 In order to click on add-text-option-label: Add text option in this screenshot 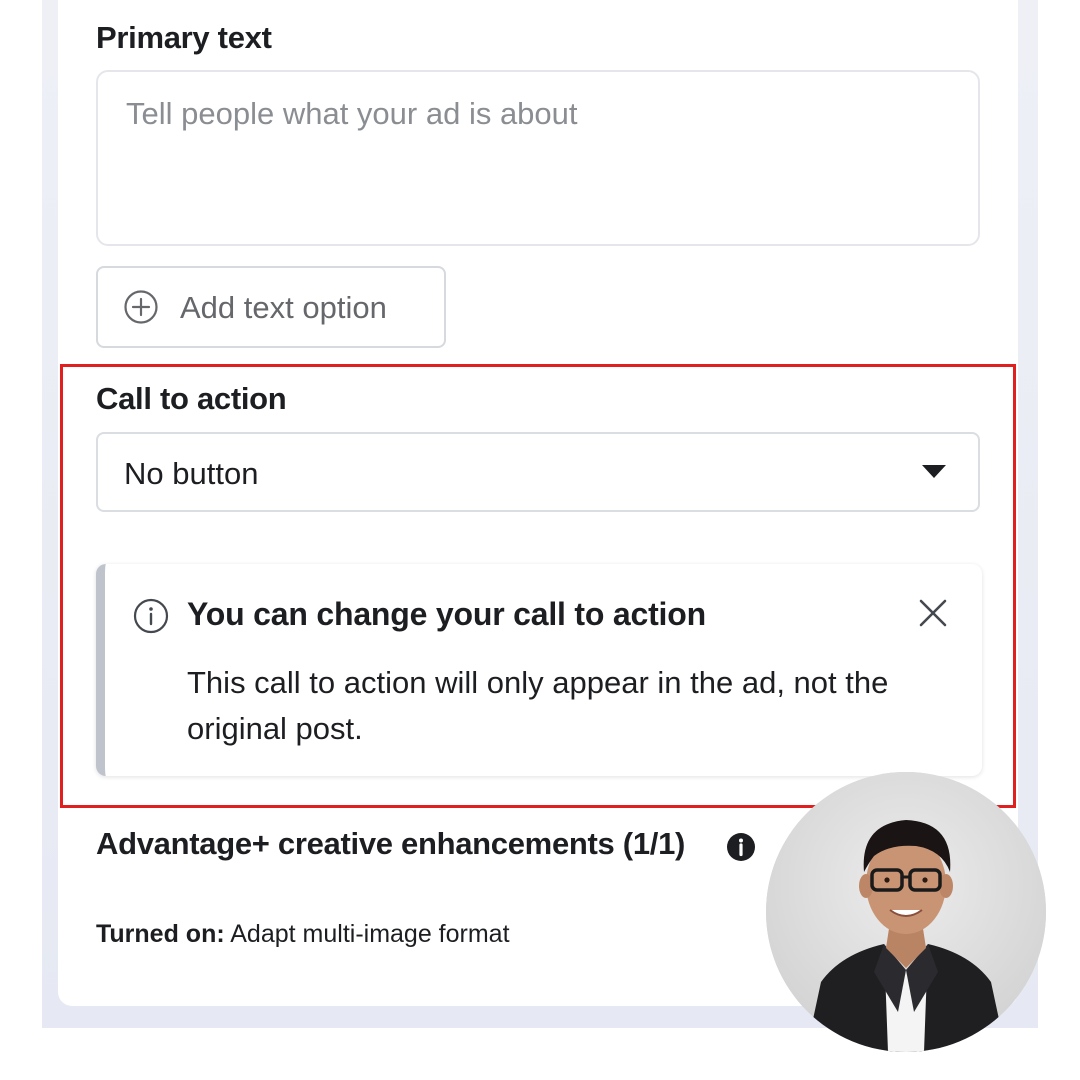, I will do `click(283, 307)`.